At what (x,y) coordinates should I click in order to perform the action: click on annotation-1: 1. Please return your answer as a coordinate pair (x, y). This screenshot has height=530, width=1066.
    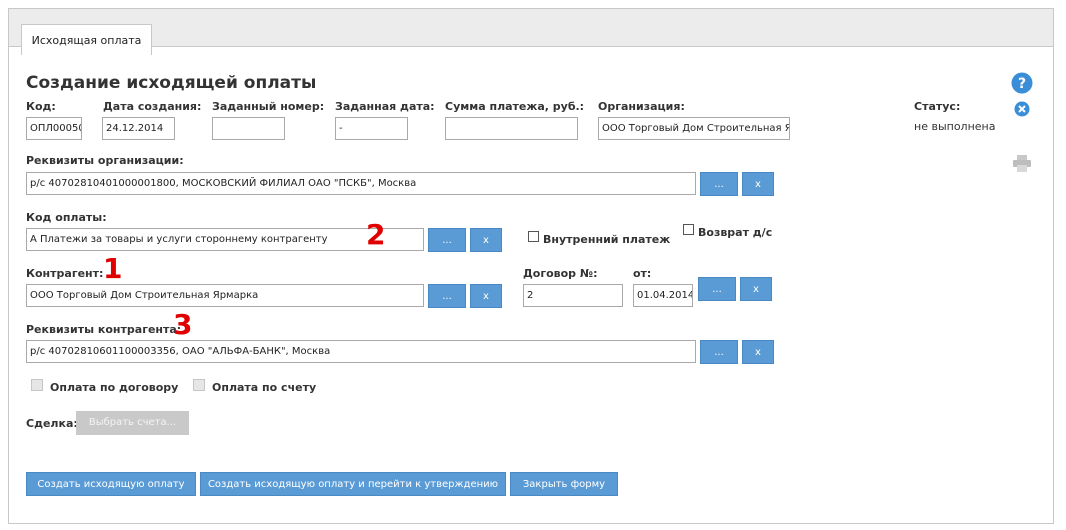
    Looking at the image, I should click on (113, 268).